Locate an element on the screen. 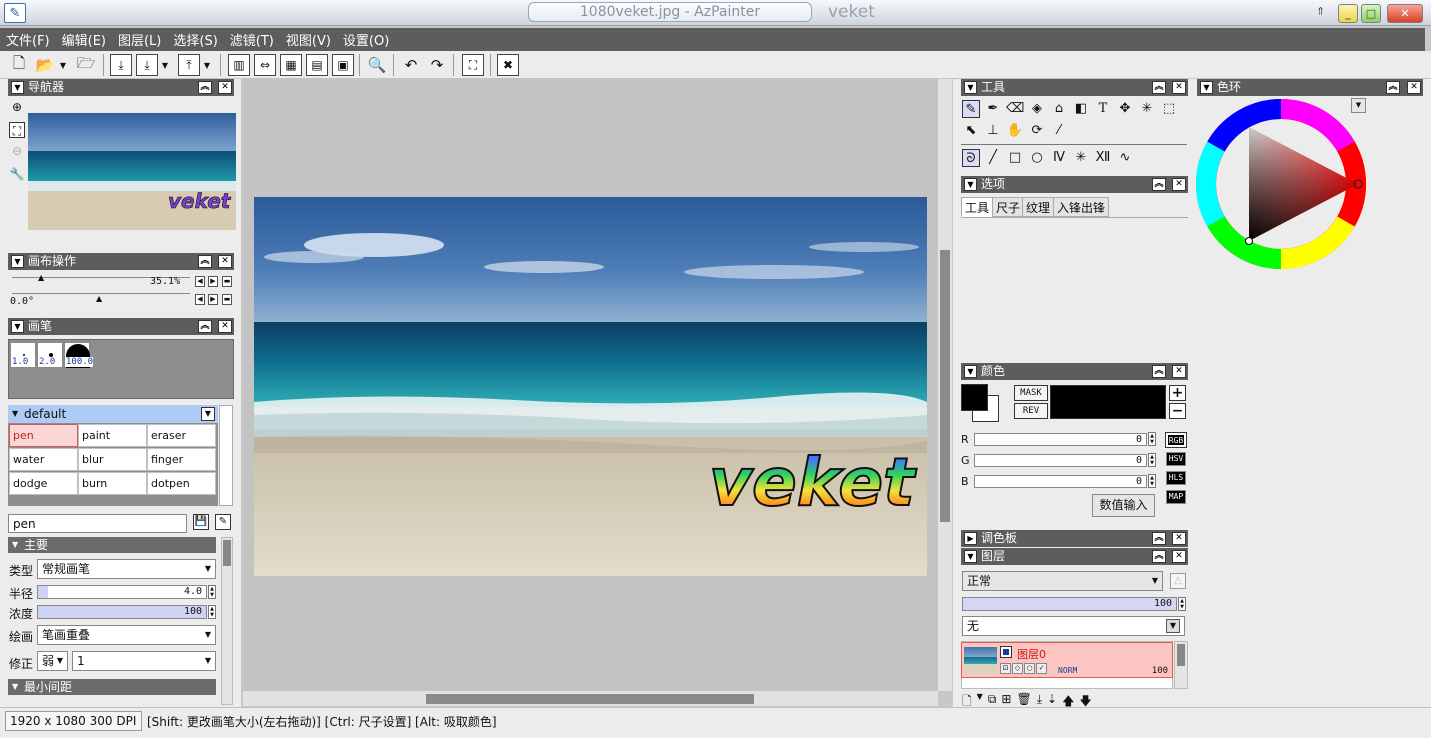 This screenshot has height=738, width=1431. color-wheel is located at coordinates (1281, 184).